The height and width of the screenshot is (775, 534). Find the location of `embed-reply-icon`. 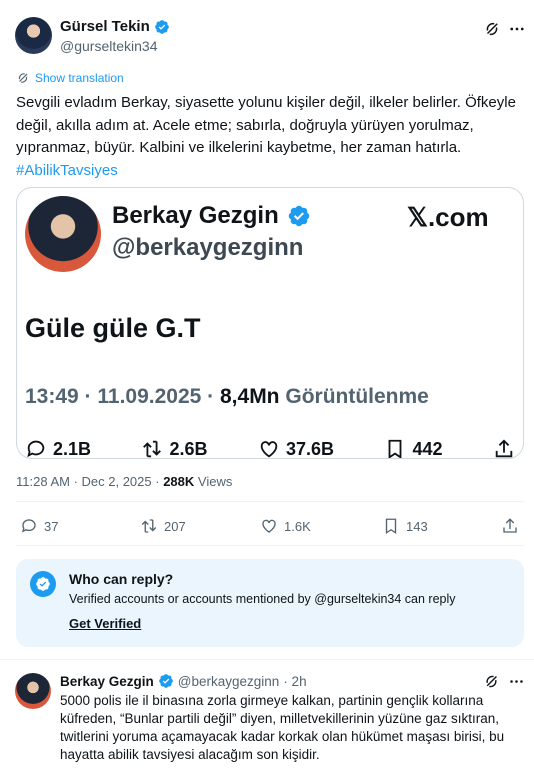

embed-reply-icon is located at coordinates (36, 449).